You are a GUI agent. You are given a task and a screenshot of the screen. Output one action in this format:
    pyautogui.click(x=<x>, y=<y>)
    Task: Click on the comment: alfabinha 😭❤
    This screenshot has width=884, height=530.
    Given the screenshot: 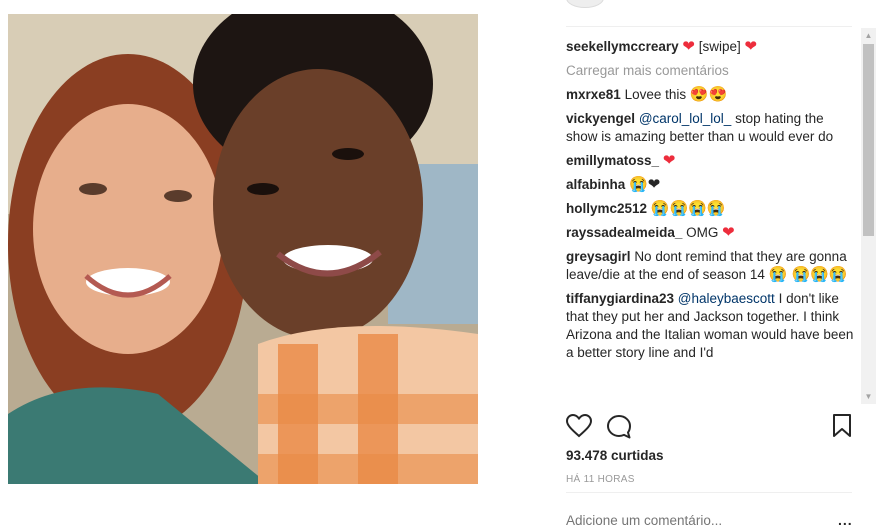 What is the action you would take?
    pyautogui.click(x=710, y=185)
    